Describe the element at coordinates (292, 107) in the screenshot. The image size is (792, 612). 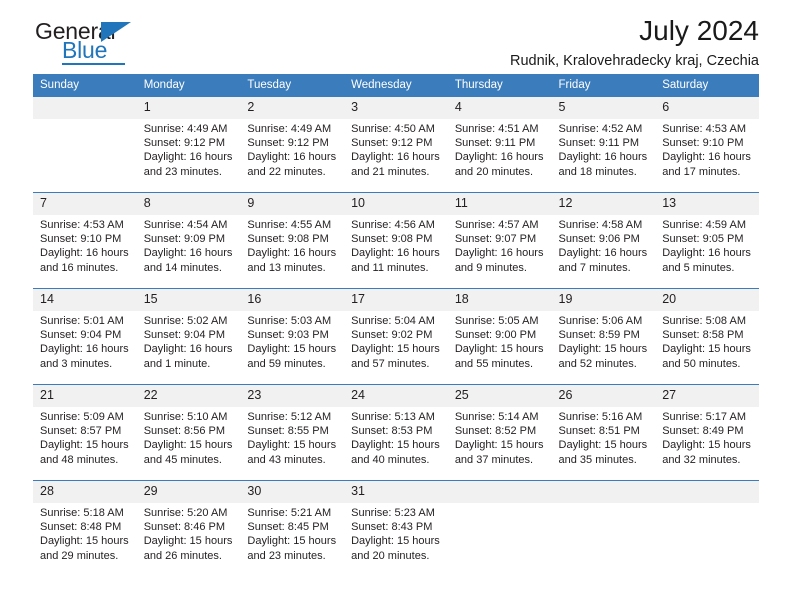
I see `day-number: 2` at that location.